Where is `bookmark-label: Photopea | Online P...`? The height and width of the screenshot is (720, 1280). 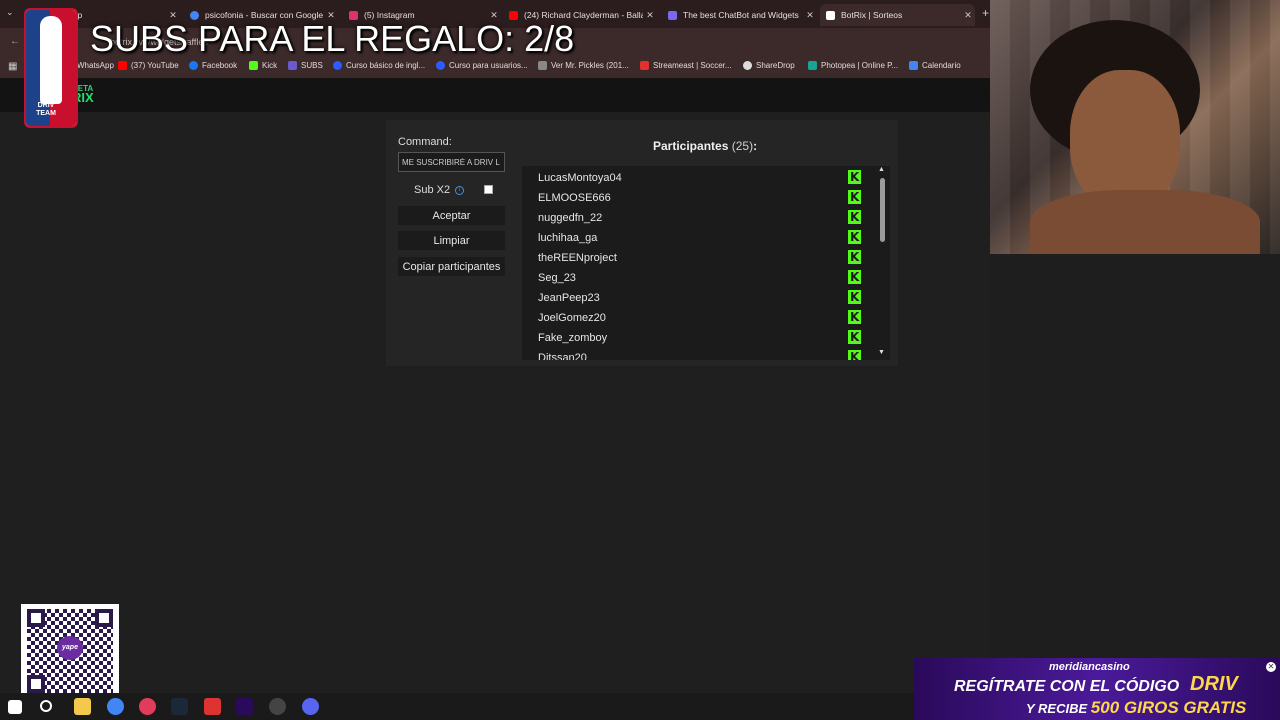 bookmark-label: Photopea | Online P... is located at coordinates (860, 65).